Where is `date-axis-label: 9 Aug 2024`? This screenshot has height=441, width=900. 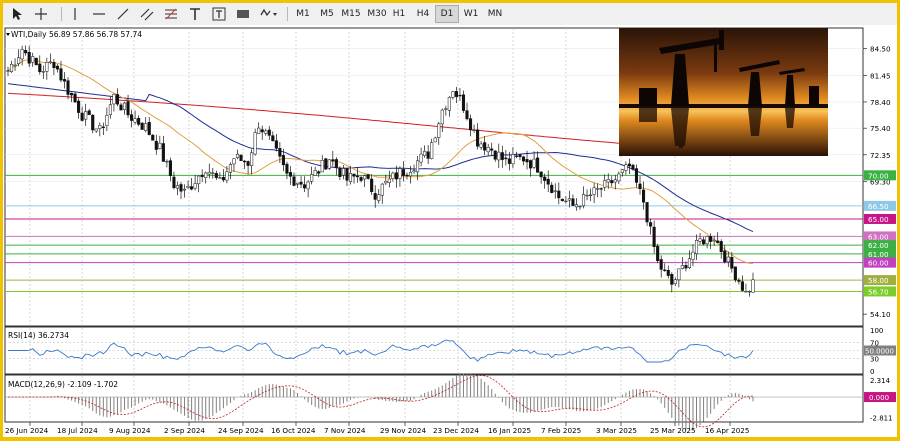
date-axis-label: 9 Aug 2024 is located at coordinates (130, 430).